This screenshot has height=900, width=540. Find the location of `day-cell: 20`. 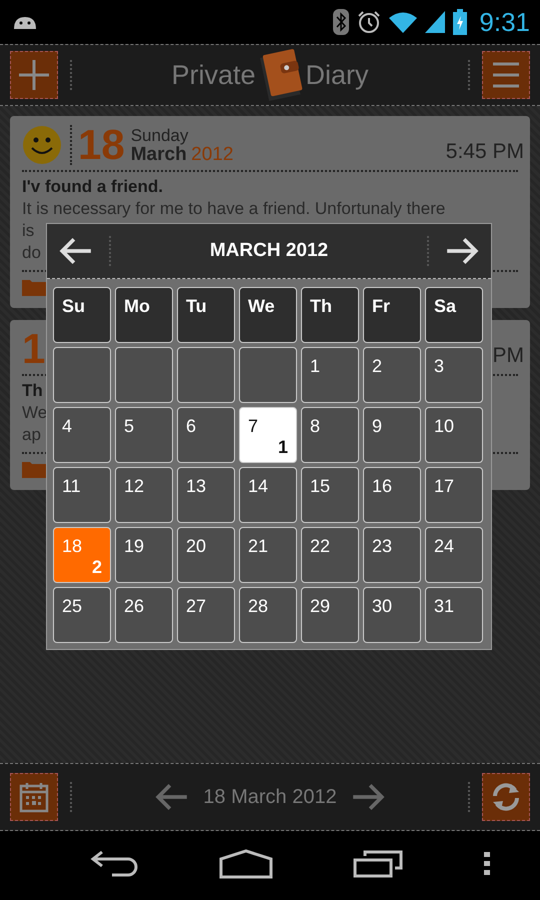

day-cell: 20 is located at coordinates (206, 555).